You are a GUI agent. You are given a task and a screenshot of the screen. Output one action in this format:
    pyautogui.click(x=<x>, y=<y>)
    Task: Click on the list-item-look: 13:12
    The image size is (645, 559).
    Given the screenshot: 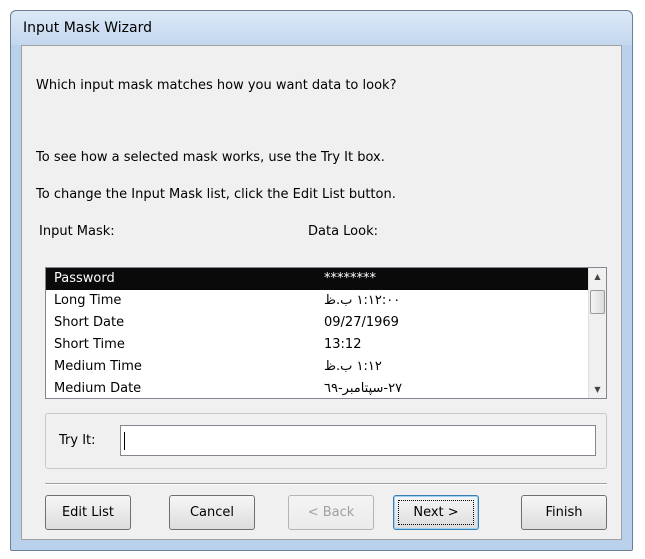 What is the action you would take?
    pyautogui.click(x=343, y=344)
    